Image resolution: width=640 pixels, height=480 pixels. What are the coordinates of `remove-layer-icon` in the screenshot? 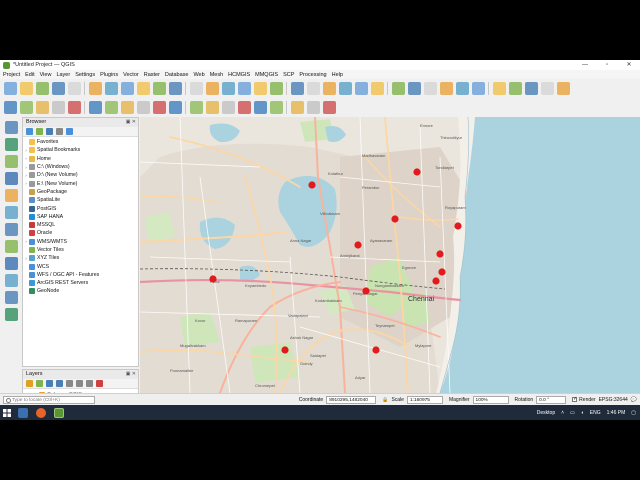 It's located at (99, 383).